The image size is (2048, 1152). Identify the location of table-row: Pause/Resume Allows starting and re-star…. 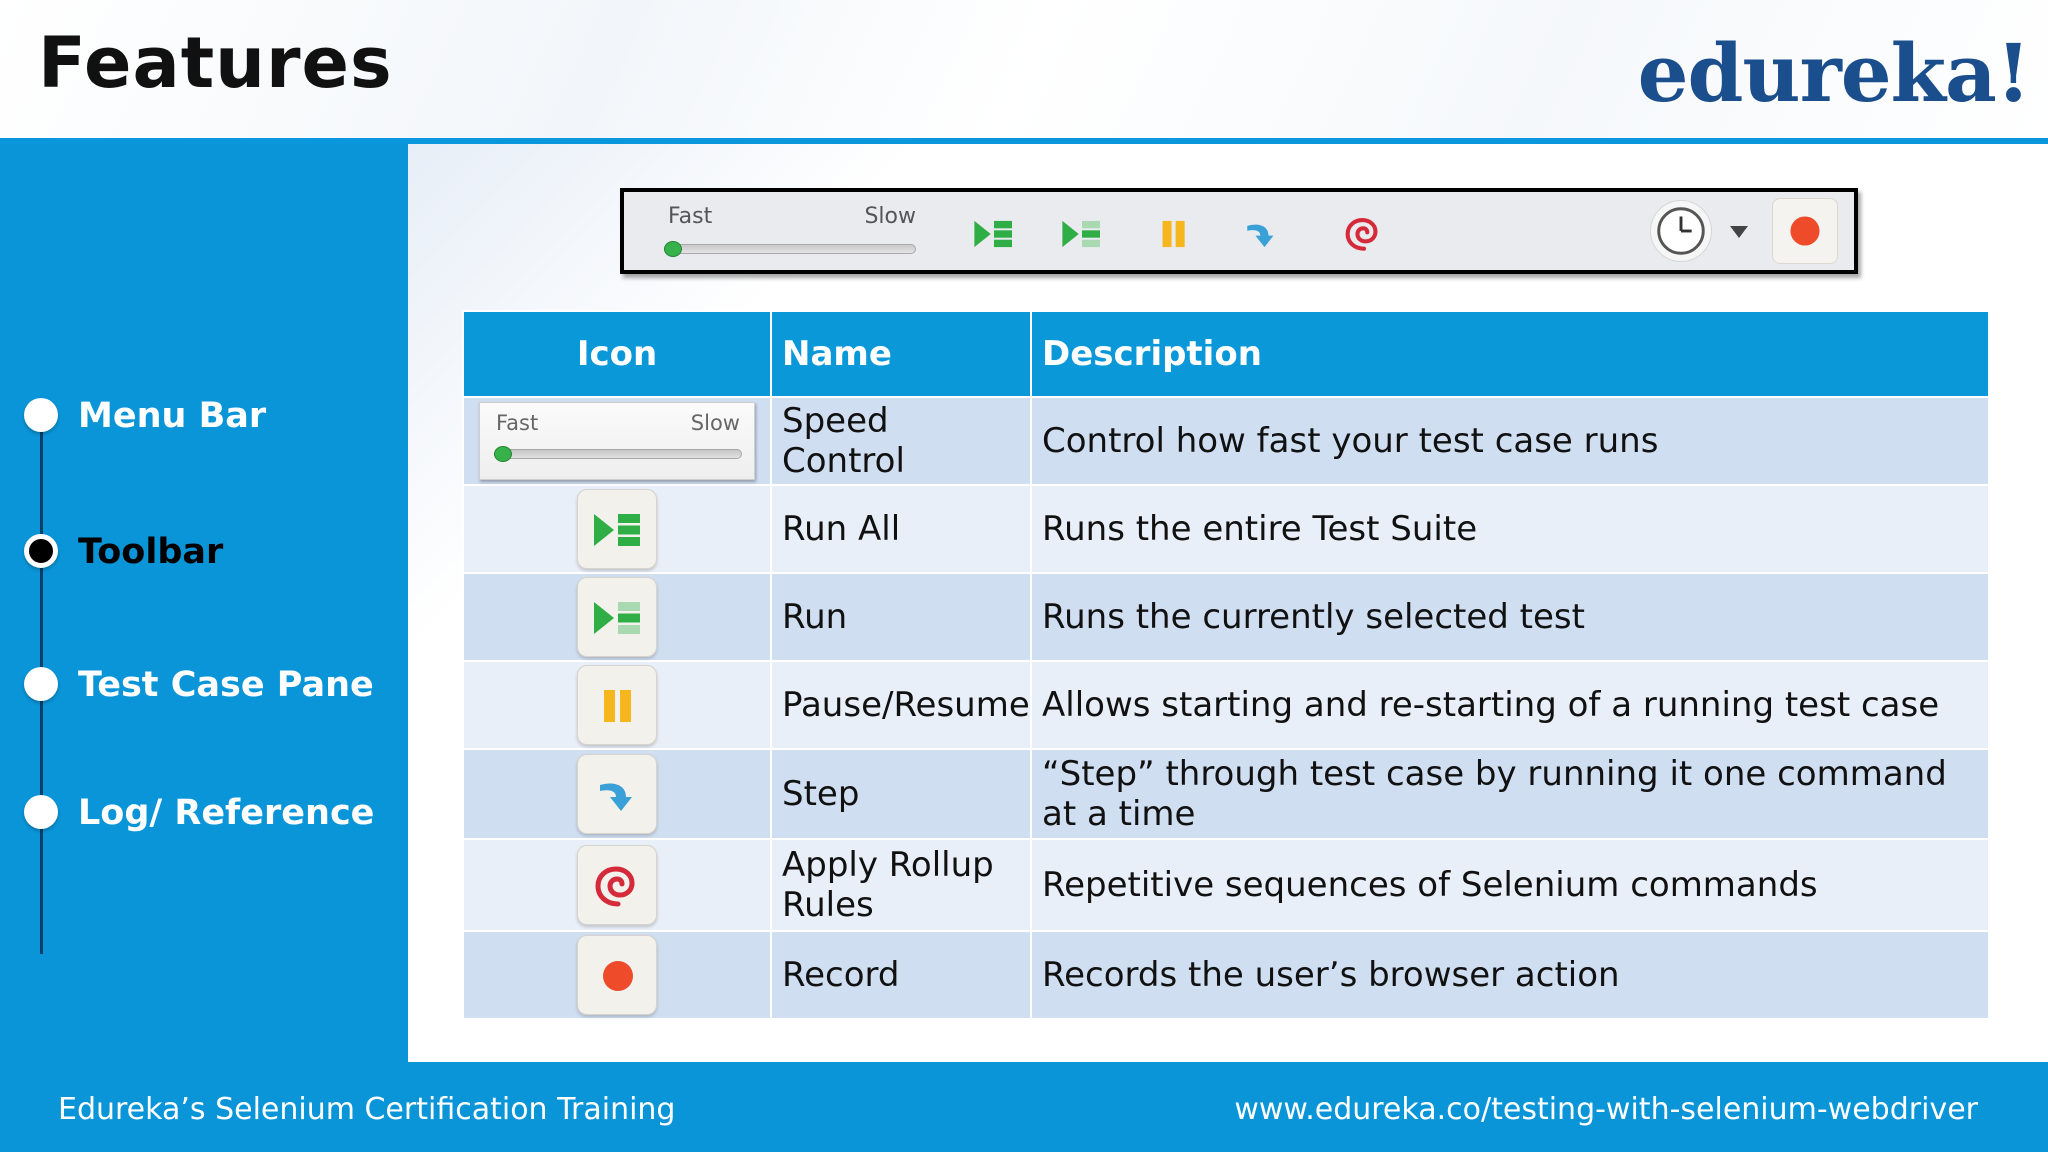
(1226, 705).